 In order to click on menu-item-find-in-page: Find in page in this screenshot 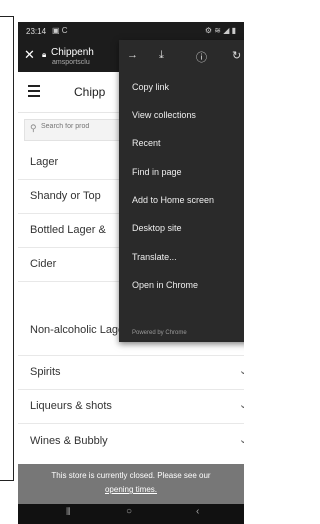, I will do `click(157, 172)`.